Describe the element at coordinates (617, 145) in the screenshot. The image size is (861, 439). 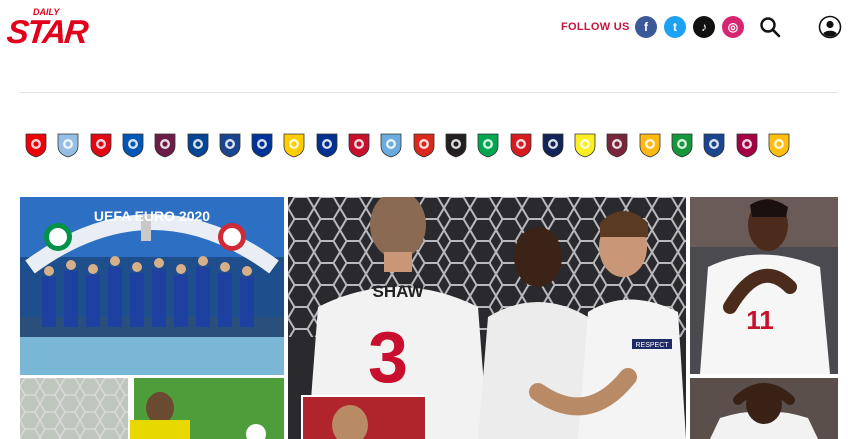
I see `west-ham-crest-icon` at that location.